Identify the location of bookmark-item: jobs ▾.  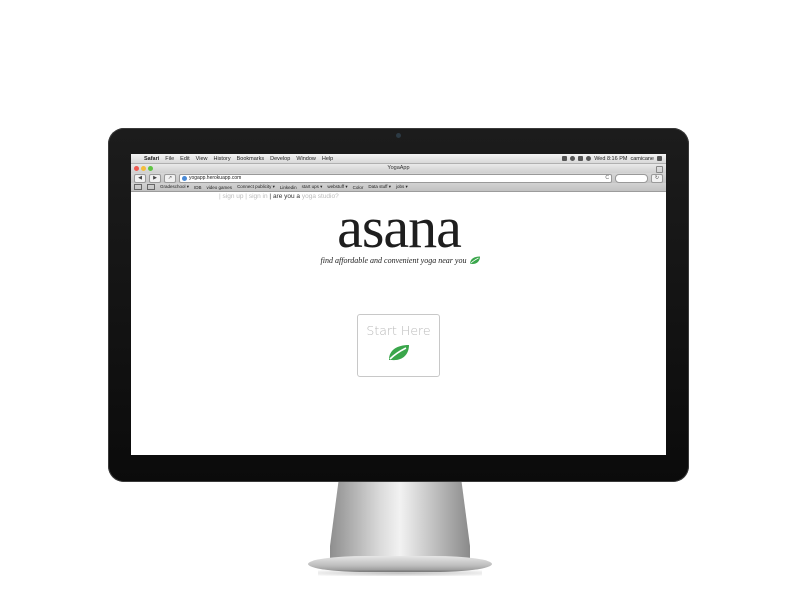
(402, 187).